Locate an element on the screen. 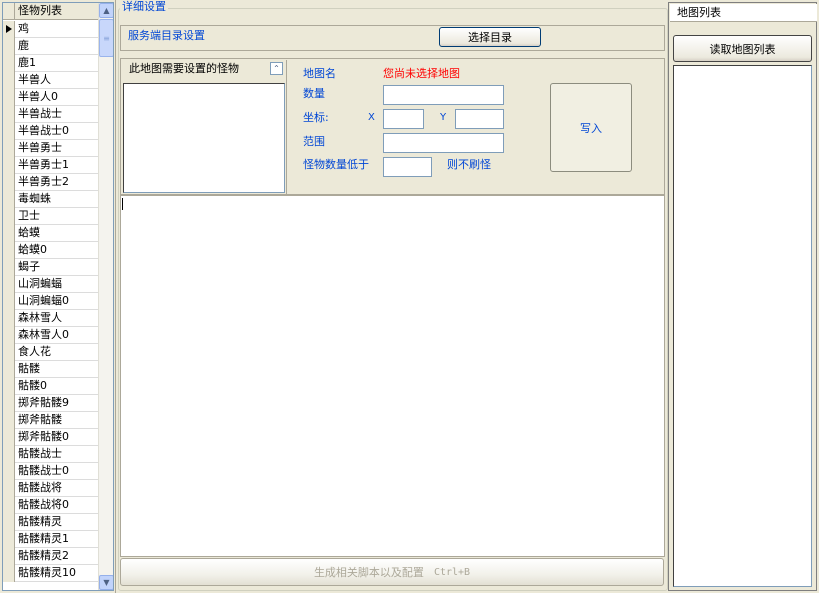 This screenshot has width=819, height=593. monster-name-cell: 半兽人 is located at coordinates (57, 80).